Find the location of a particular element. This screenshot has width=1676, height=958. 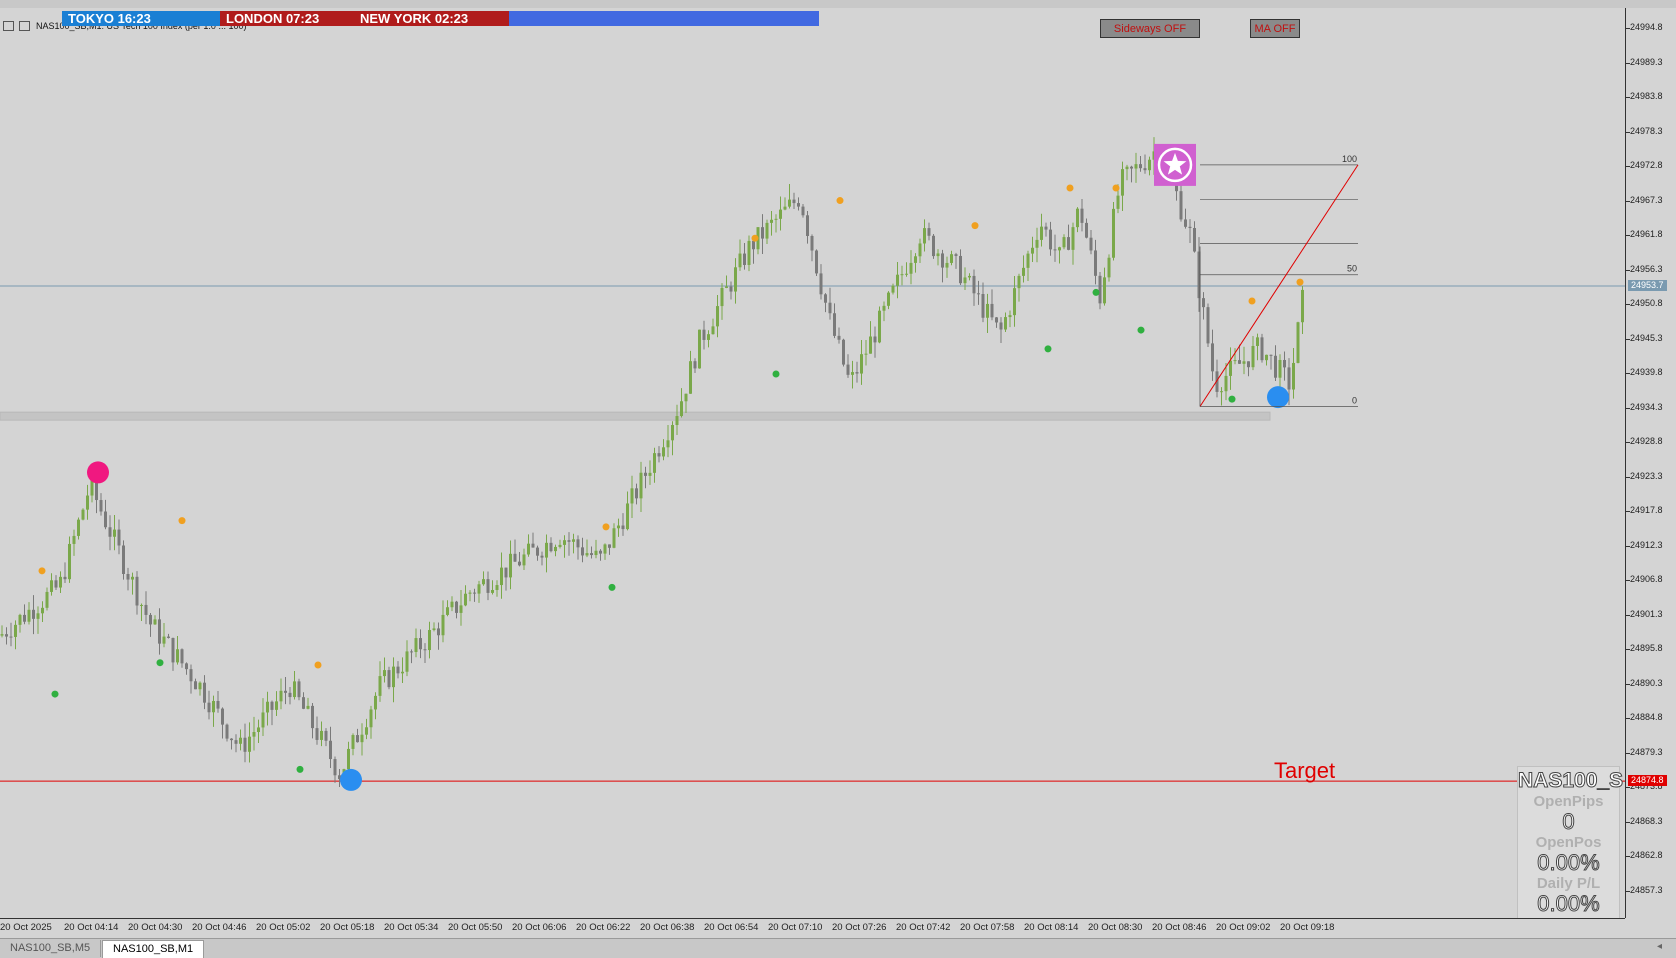

time-tick-label: 20 Oct 07:26 is located at coordinates (859, 927).